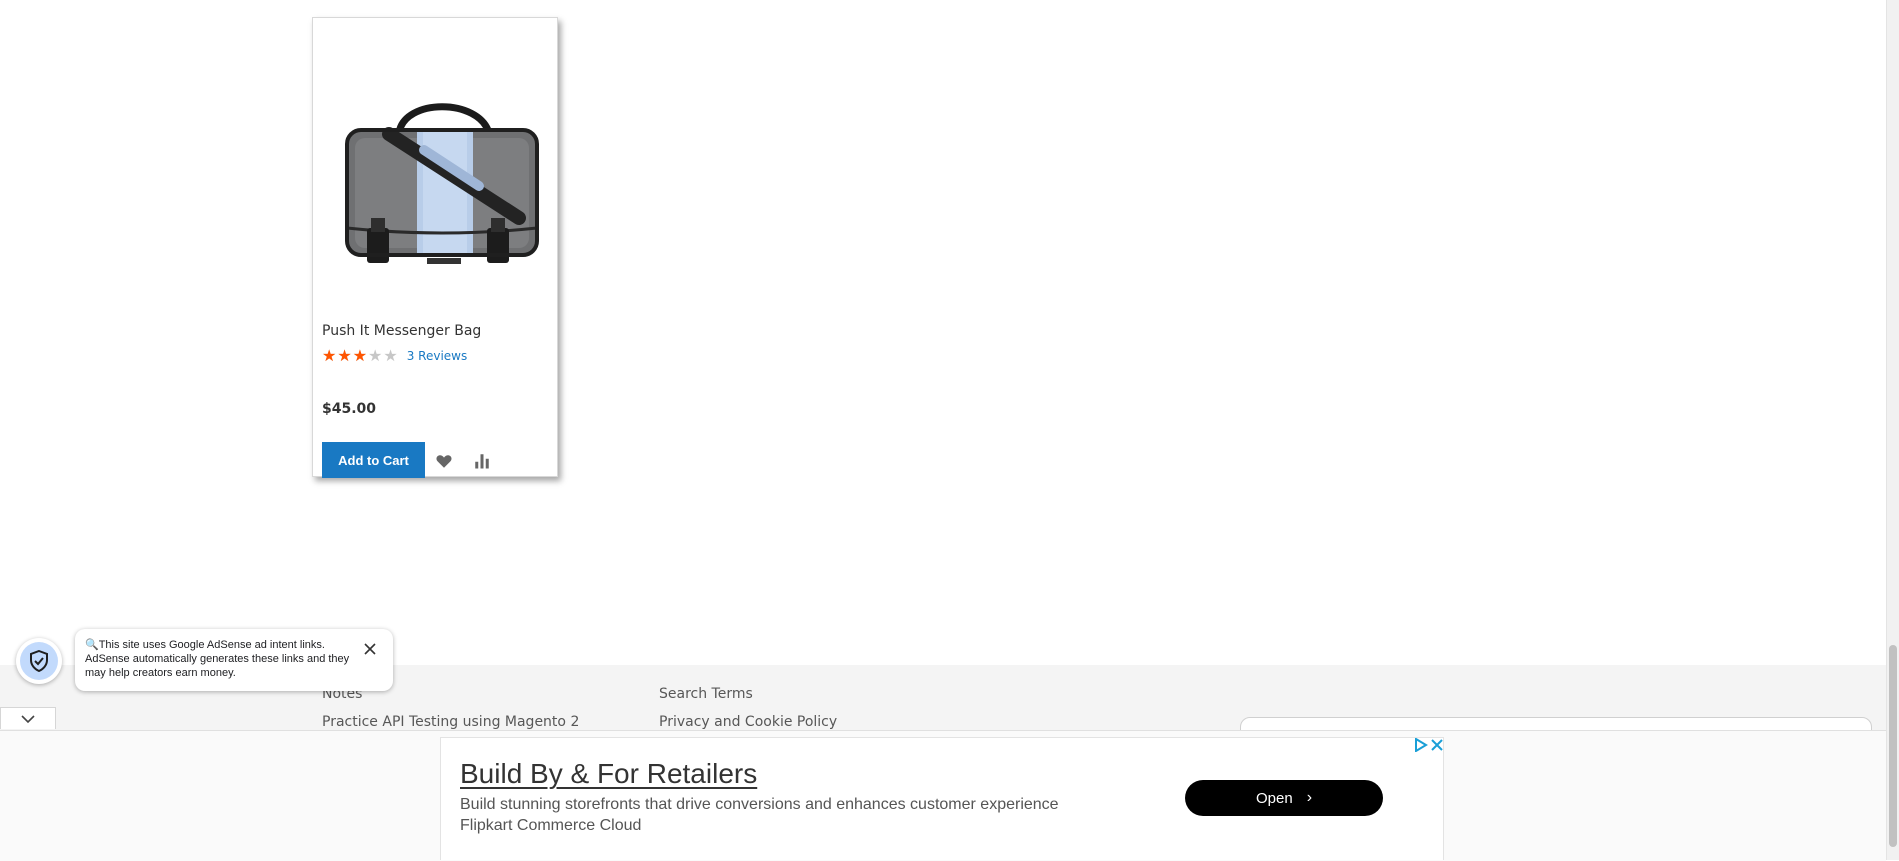  I want to click on adchoices-icon, so click(1421, 745).